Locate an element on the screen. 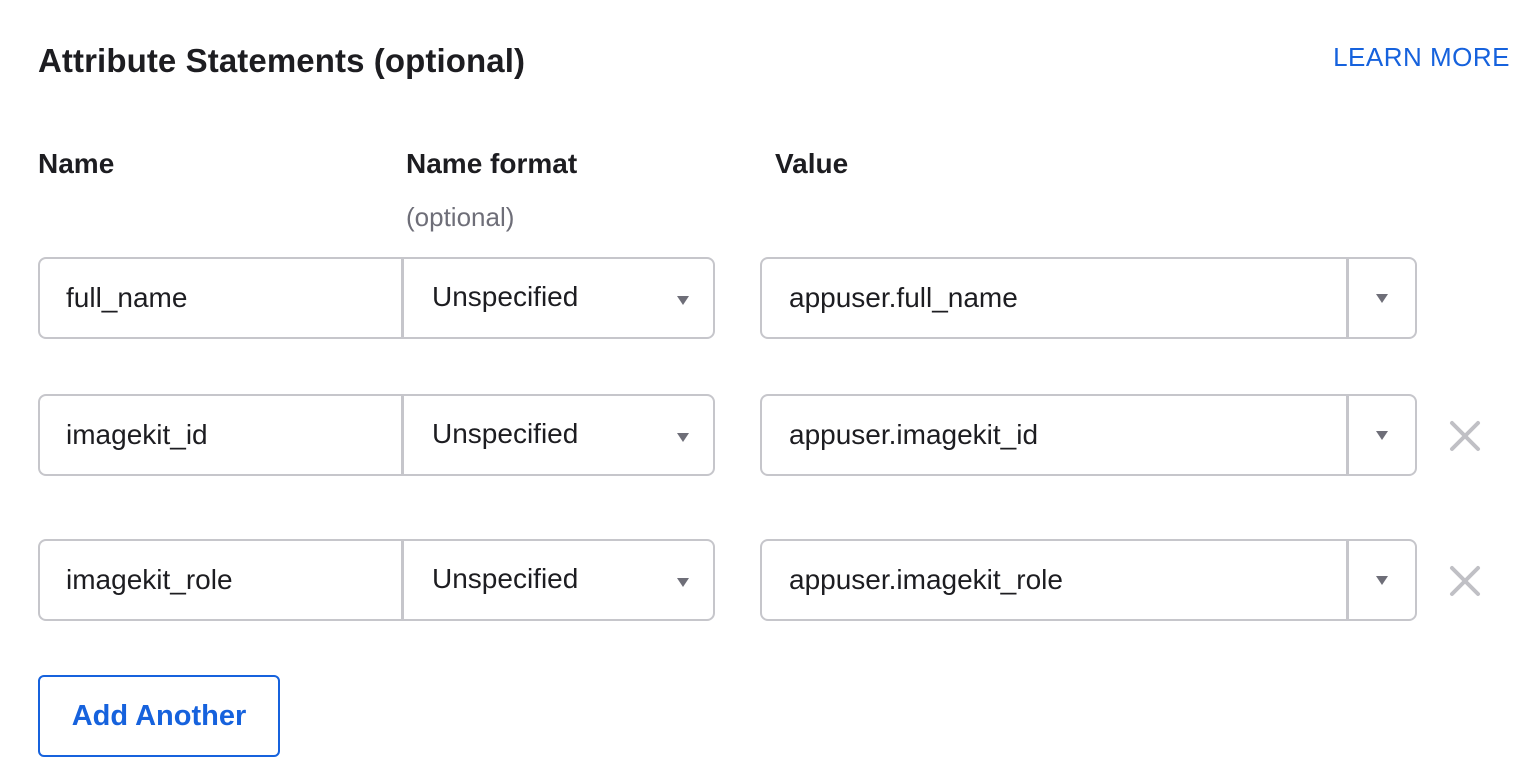 This screenshot has height=784, width=1538. section-title: Attribute Statements (optional) is located at coordinates (282, 60).